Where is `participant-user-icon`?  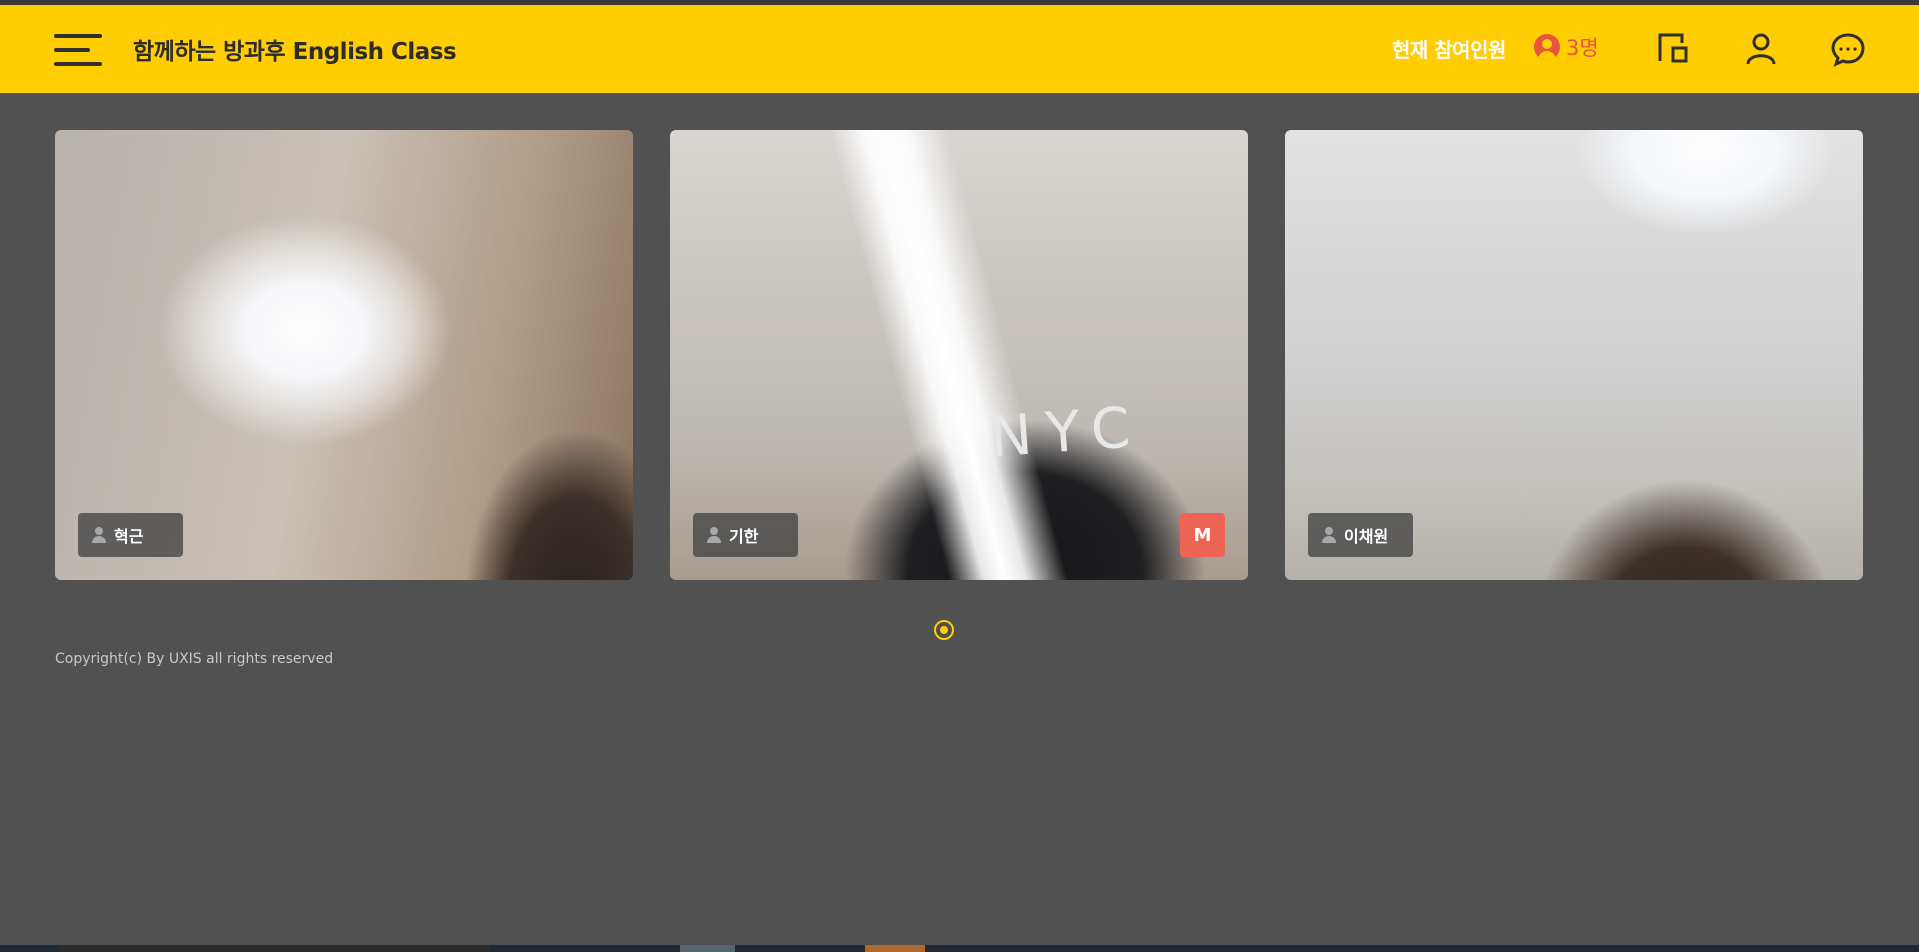
participant-user-icon is located at coordinates (1547, 47).